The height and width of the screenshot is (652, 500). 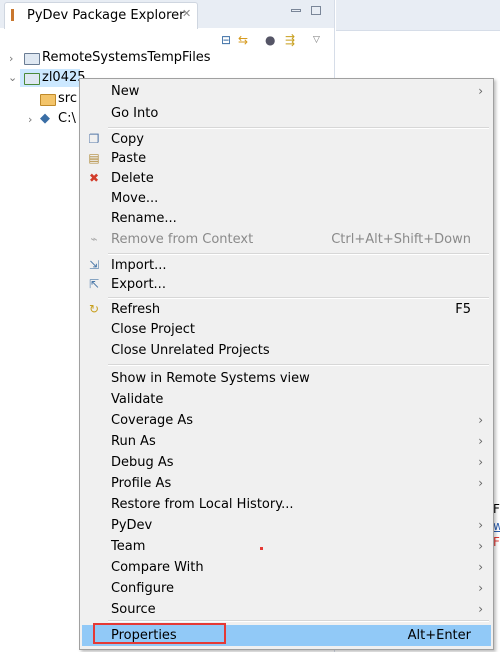 I want to click on menu-item-paste: ▤ Paste, so click(x=286, y=158).